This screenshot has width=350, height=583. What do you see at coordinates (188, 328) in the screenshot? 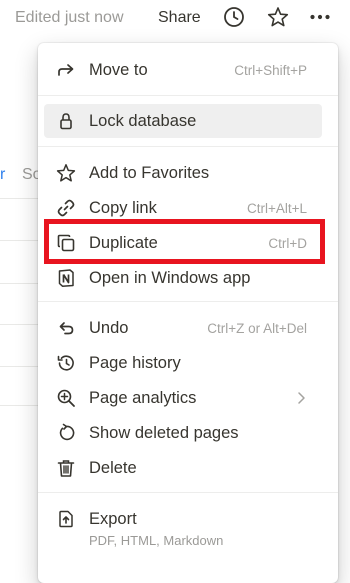
I see `menu-item-undo: Undo Ctrl+Z or Alt+Del` at bounding box center [188, 328].